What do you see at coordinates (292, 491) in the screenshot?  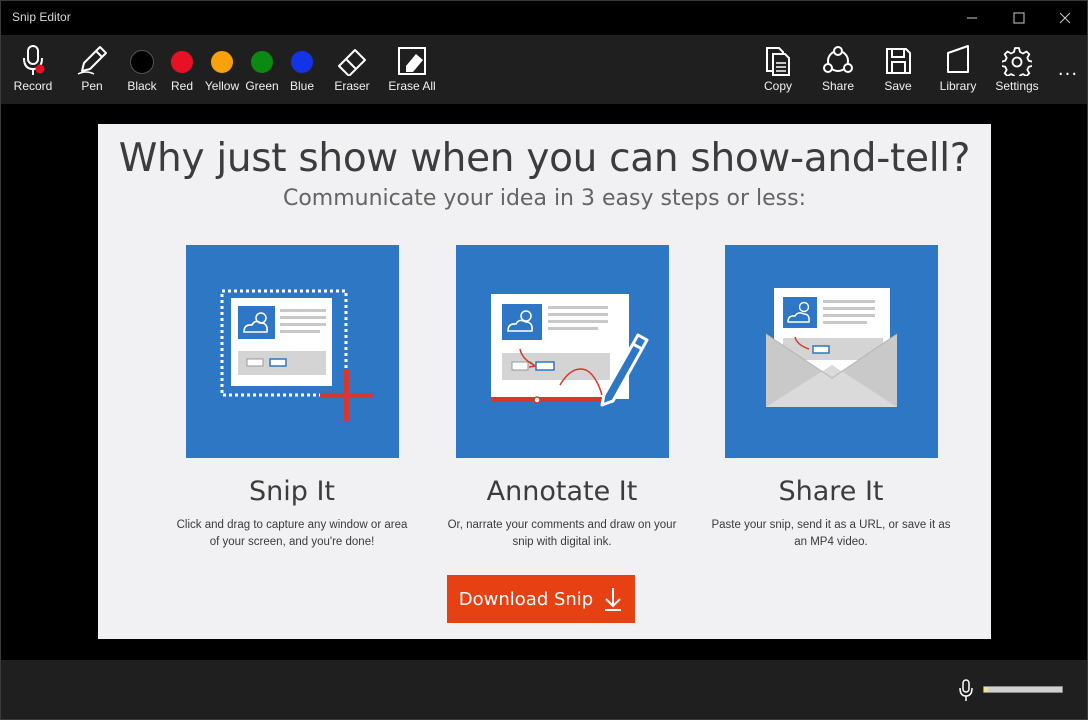 I see `step-1-title: Snip It` at bounding box center [292, 491].